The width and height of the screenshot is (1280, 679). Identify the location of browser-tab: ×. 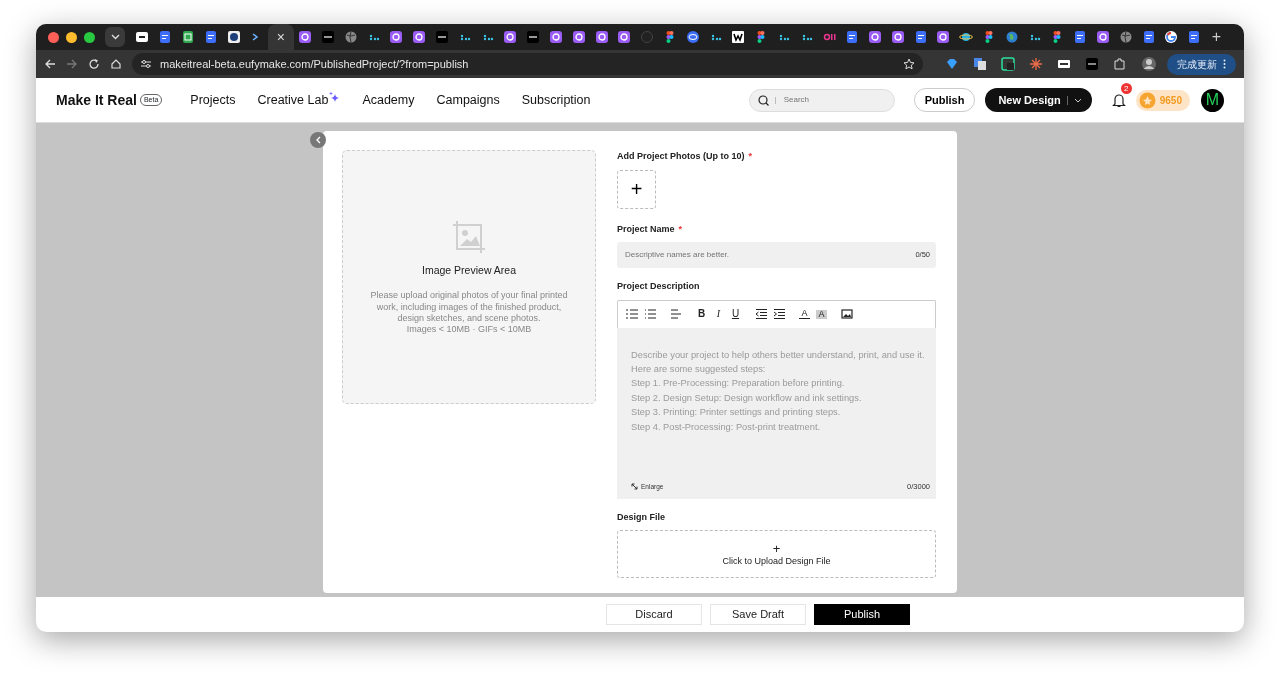
(280, 37).